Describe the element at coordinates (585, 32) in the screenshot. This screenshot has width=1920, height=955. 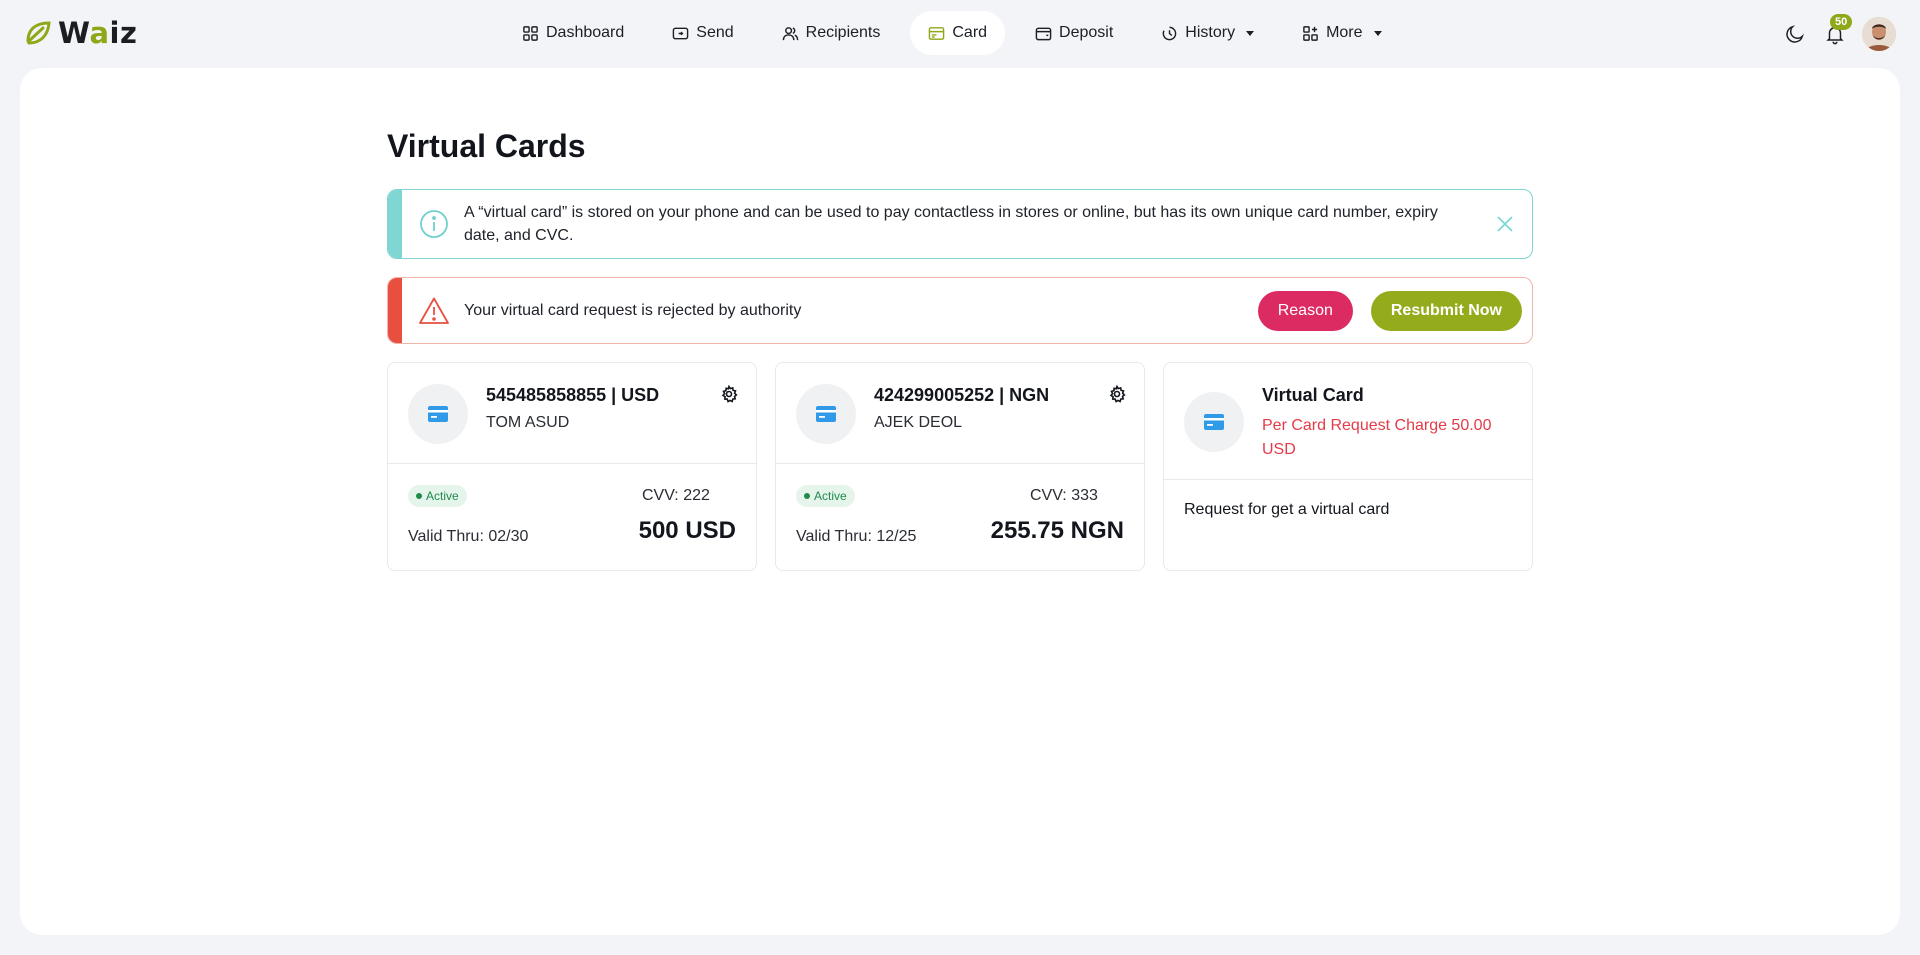
I see `nav-label: Dashboard` at that location.